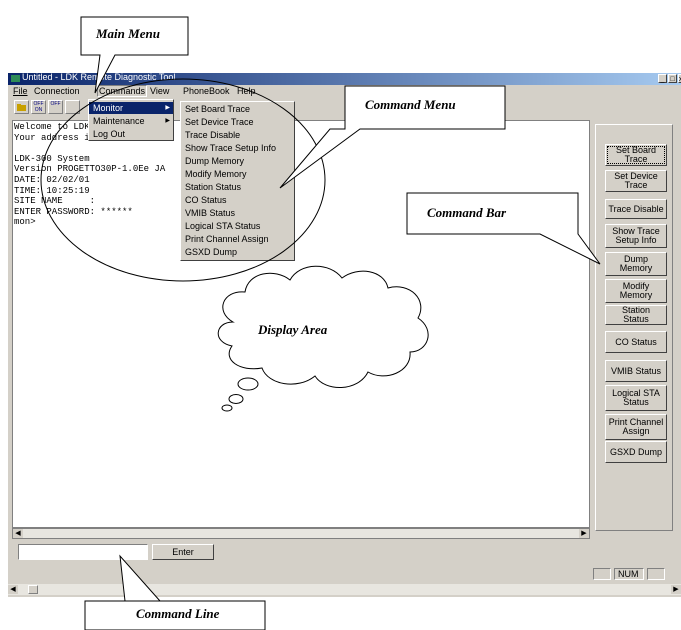 Image resolution: width=681 pixels, height=630 pixels. I want to click on menu-highlight-ellipse, so click(183, 180).